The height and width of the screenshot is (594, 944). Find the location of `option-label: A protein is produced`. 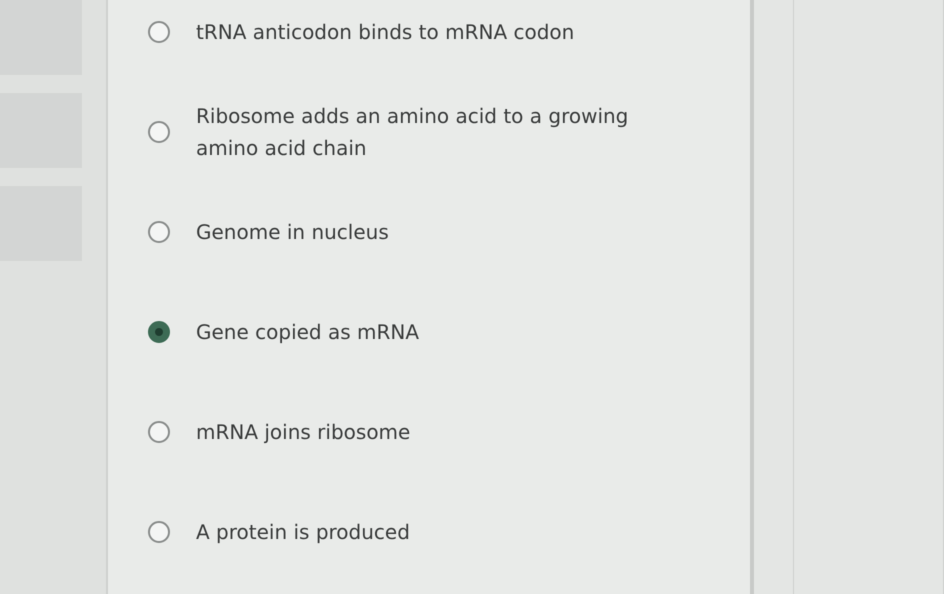

option-label: A protein is produced is located at coordinates (303, 532).